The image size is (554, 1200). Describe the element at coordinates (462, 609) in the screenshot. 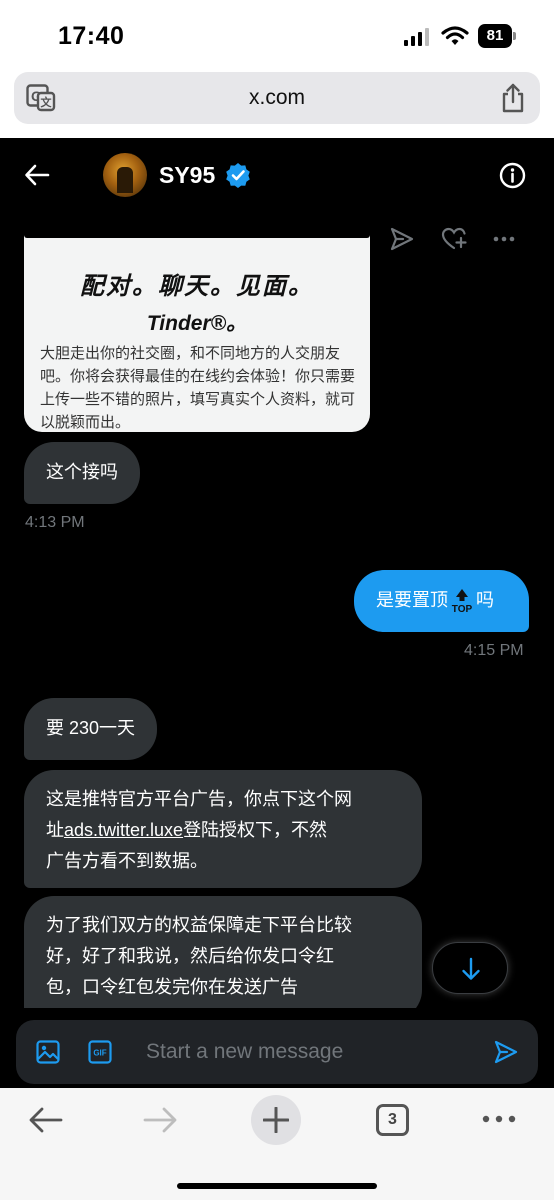

I see `top-badge-label: TOP` at that location.